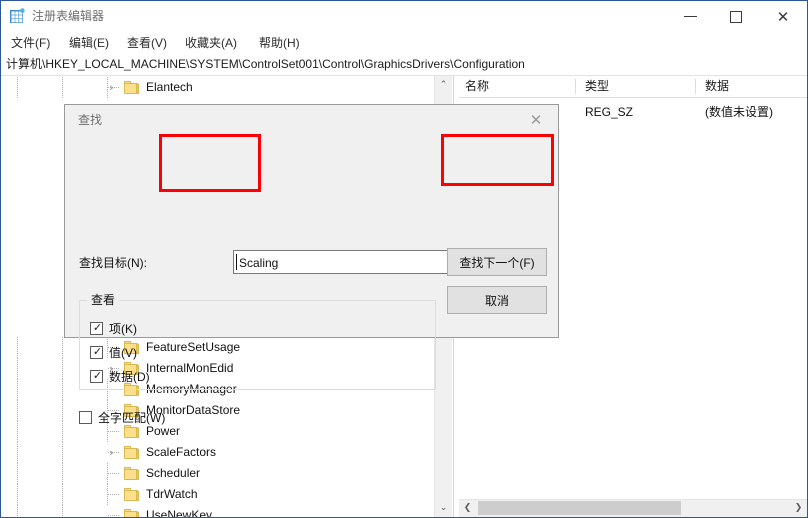 This screenshot has width=808, height=518. Describe the element at coordinates (497, 262) in the screenshot. I see `find-next-button: 查找下一个(F)` at that location.